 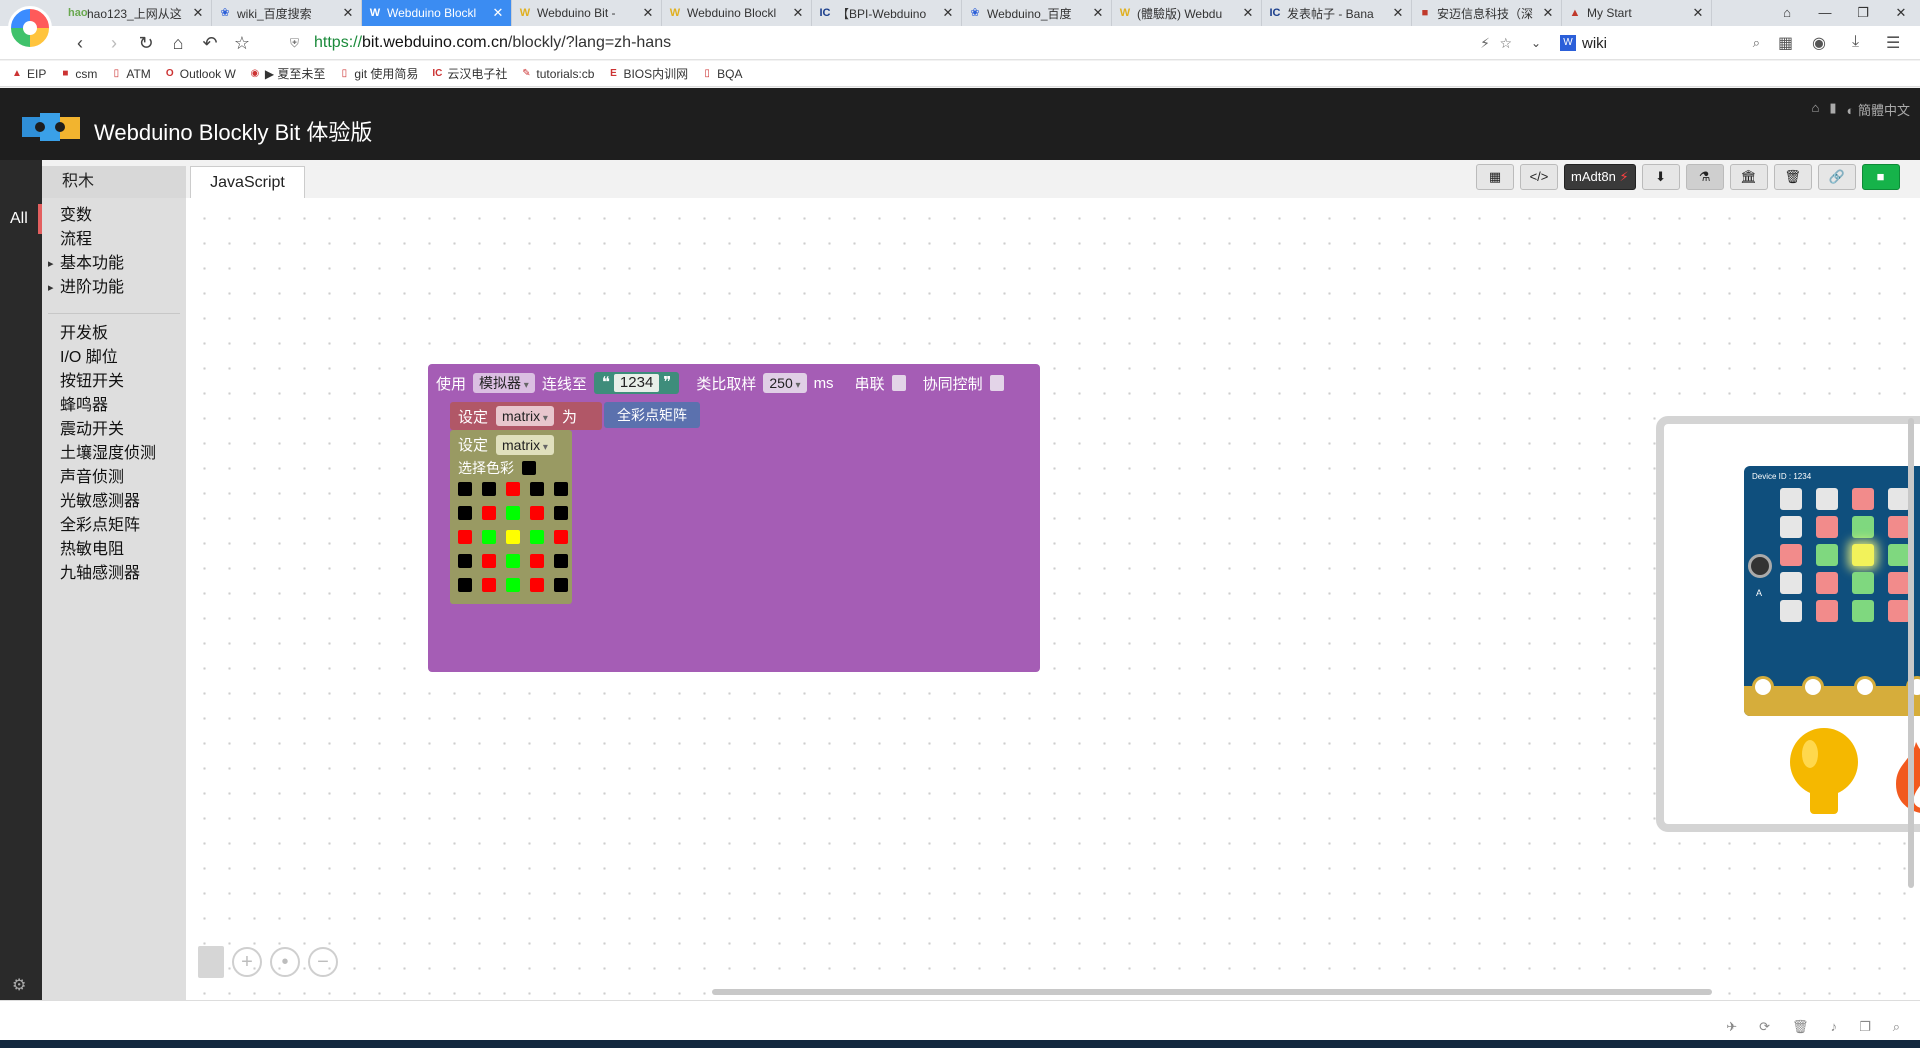 I want to click on browser-tab: ❀ wiki_百度搜索 ✕, so click(x=287, y=13).